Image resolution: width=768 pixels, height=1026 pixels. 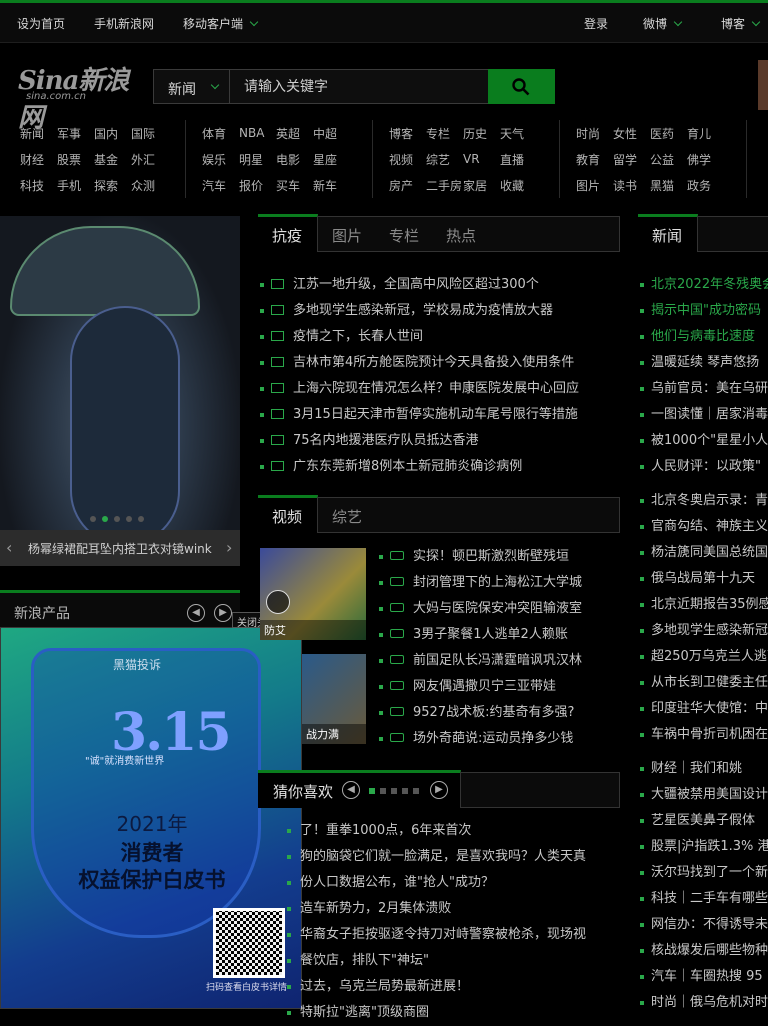 What do you see at coordinates (491, 556) in the screenshot?
I see `video-title: 实探！顿巴斯激烈断壁残垣` at bounding box center [491, 556].